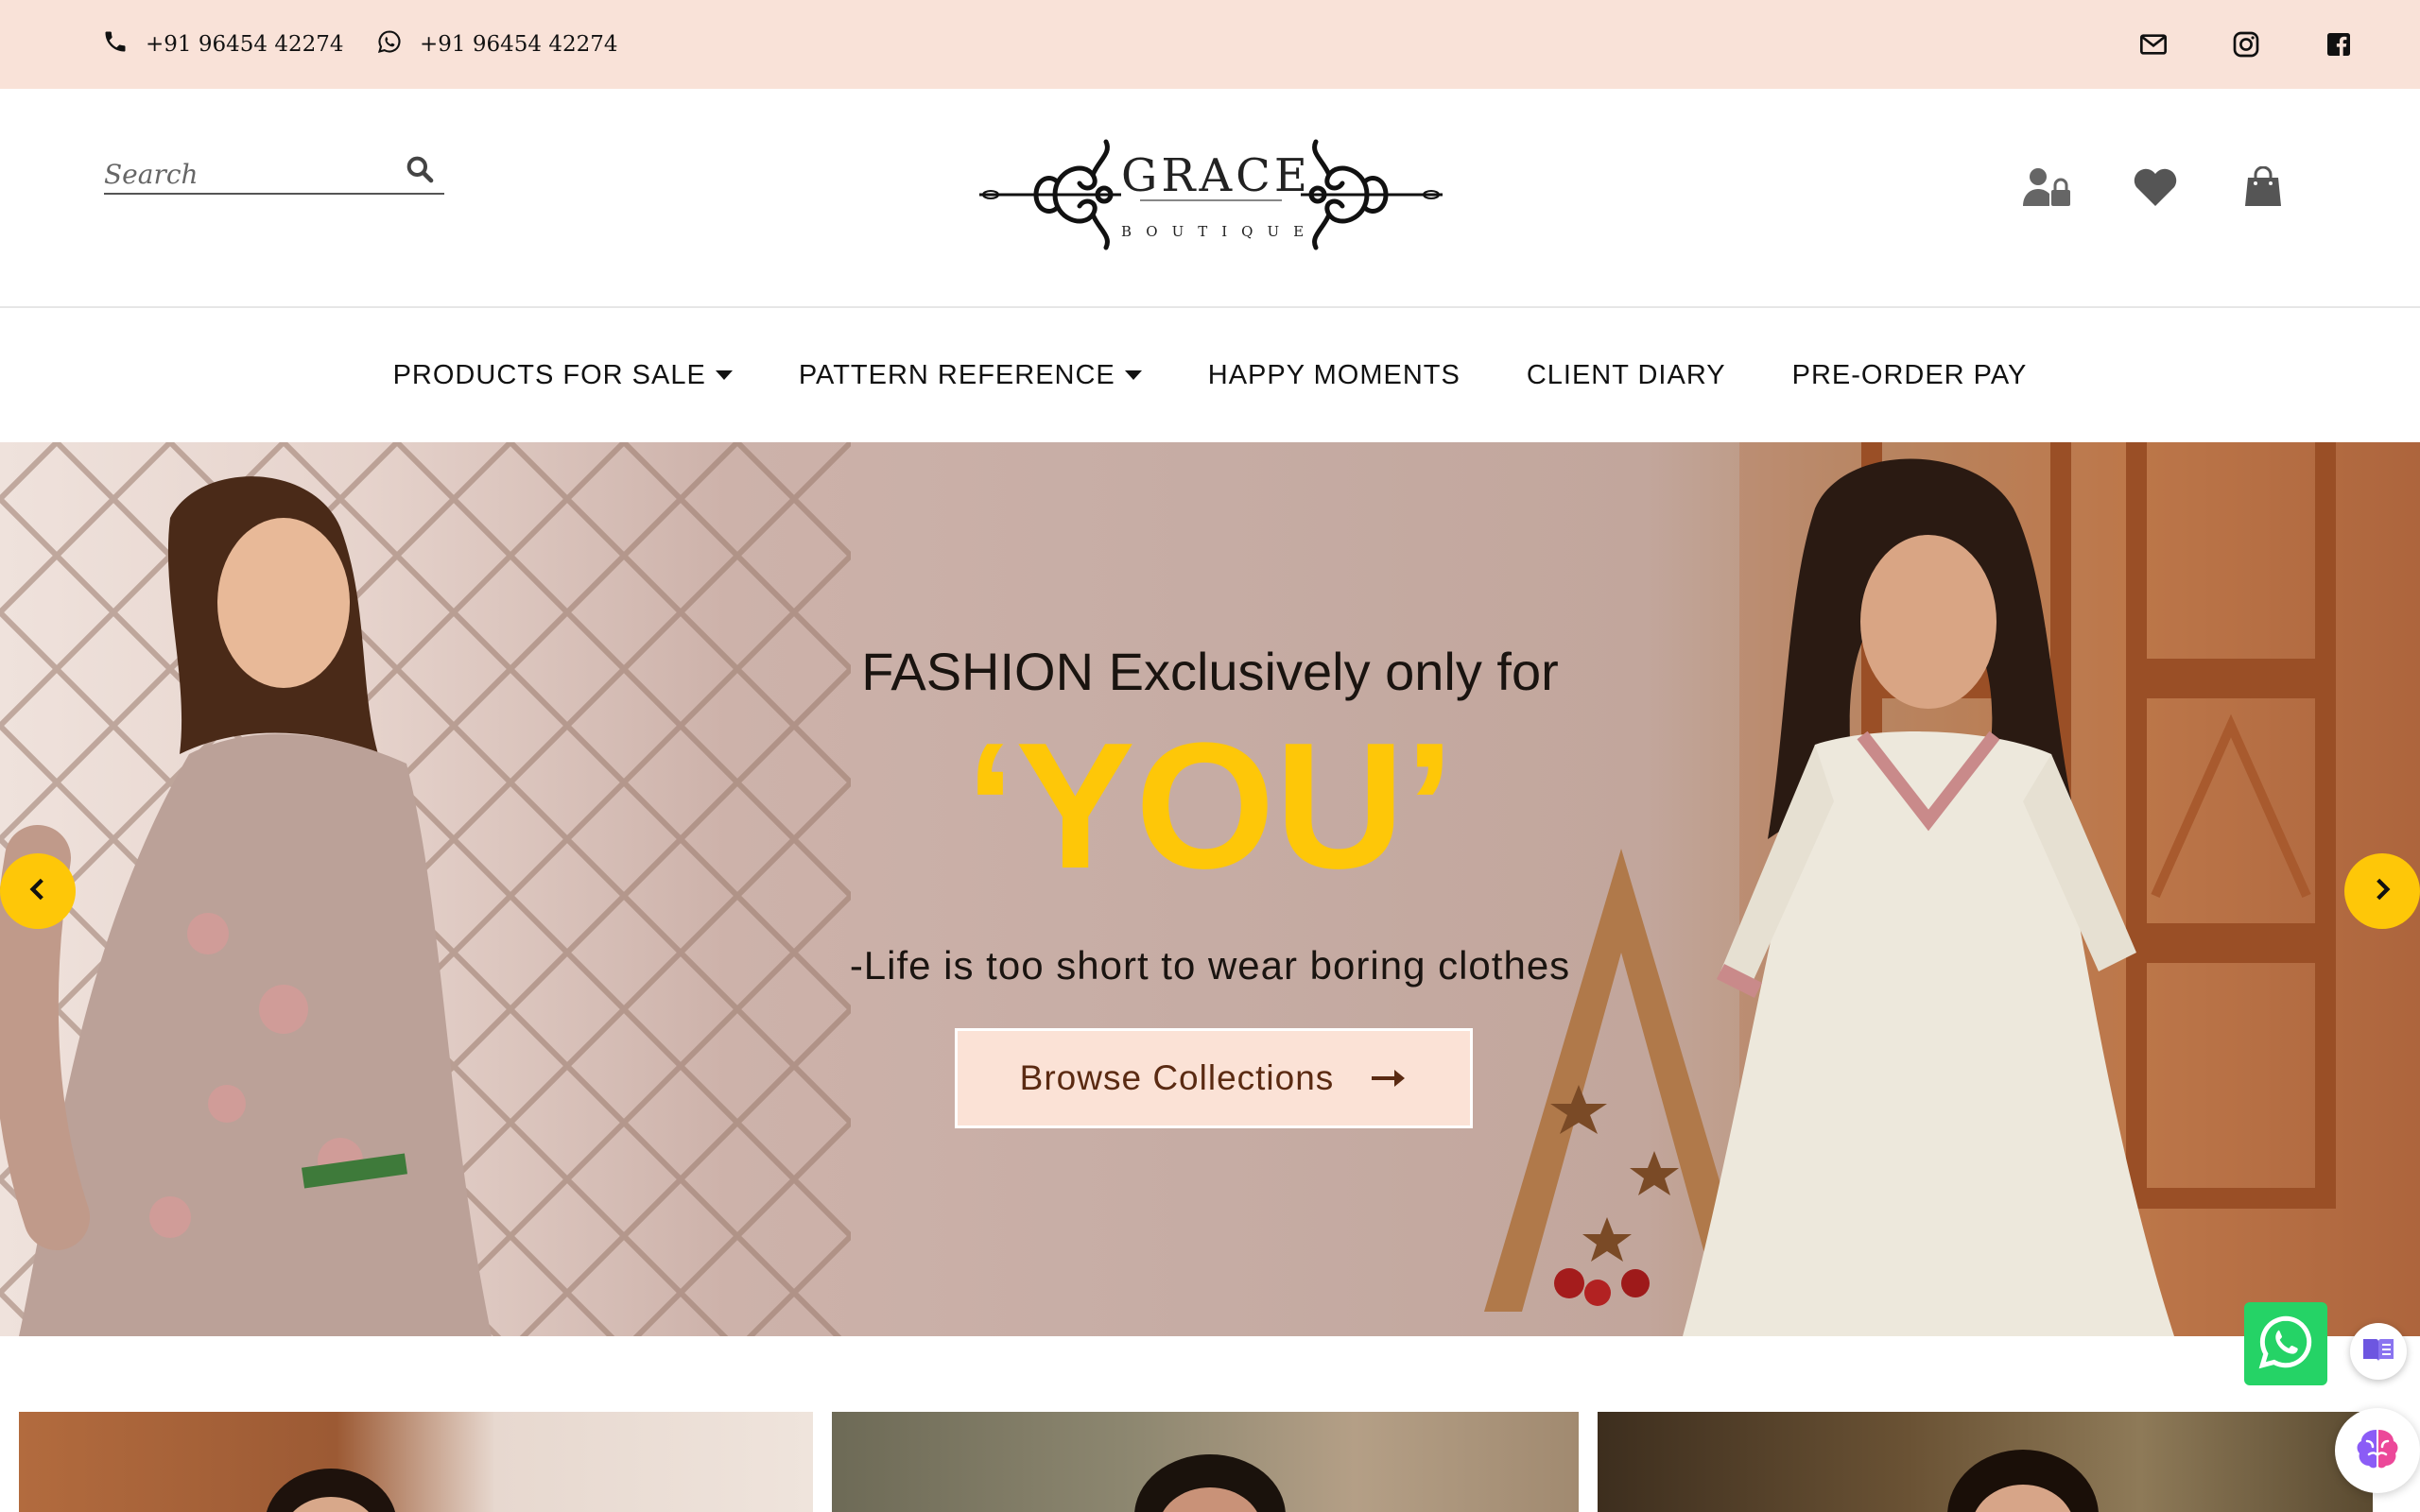 The width and height of the screenshot is (2420, 1512). I want to click on nav-label: HAPPY MOMENTS, so click(1334, 374).